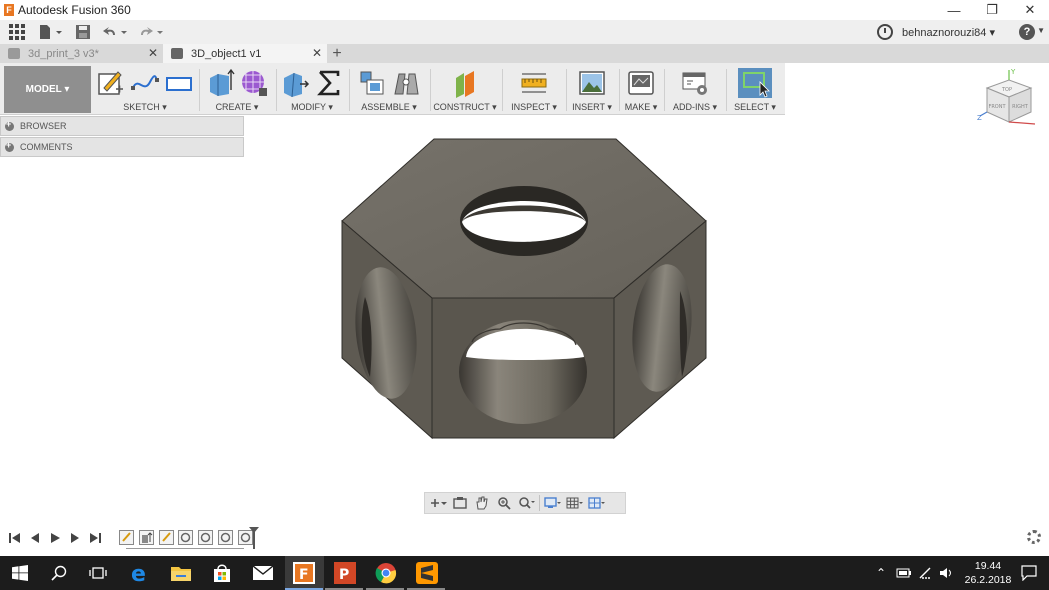 This screenshot has height=590, width=1049. What do you see at coordinates (465, 107) in the screenshot?
I see `construct-label: CONSTRUCT ▾` at bounding box center [465, 107].